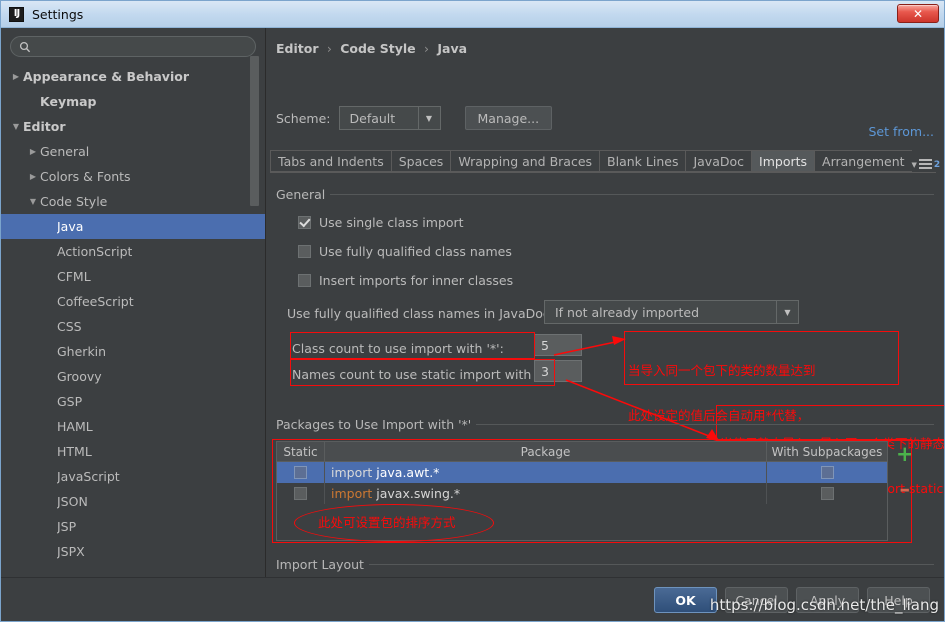 The width and height of the screenshot is (945, 622). I want to click on packages-group-divider, so click(687, 424).